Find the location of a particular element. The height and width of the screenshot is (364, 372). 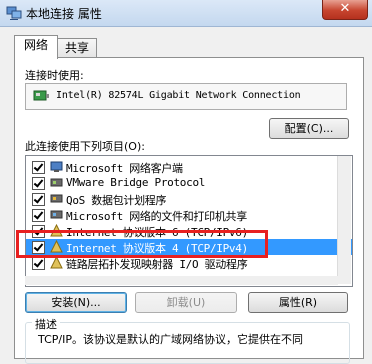

list-item: Microsoft 网络客户端 is located at coordinates (189, 167).